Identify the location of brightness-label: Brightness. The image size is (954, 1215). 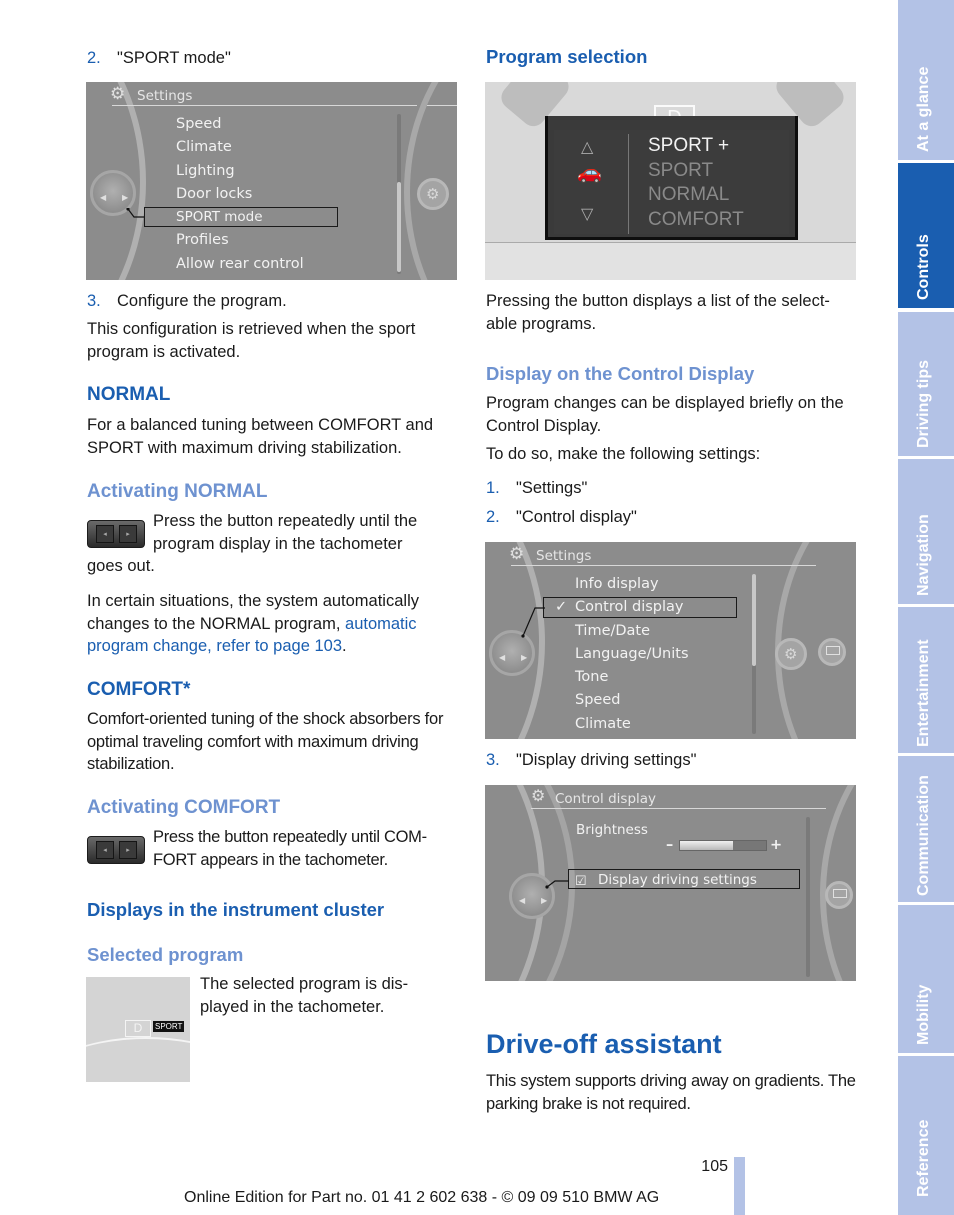
(612, 830).